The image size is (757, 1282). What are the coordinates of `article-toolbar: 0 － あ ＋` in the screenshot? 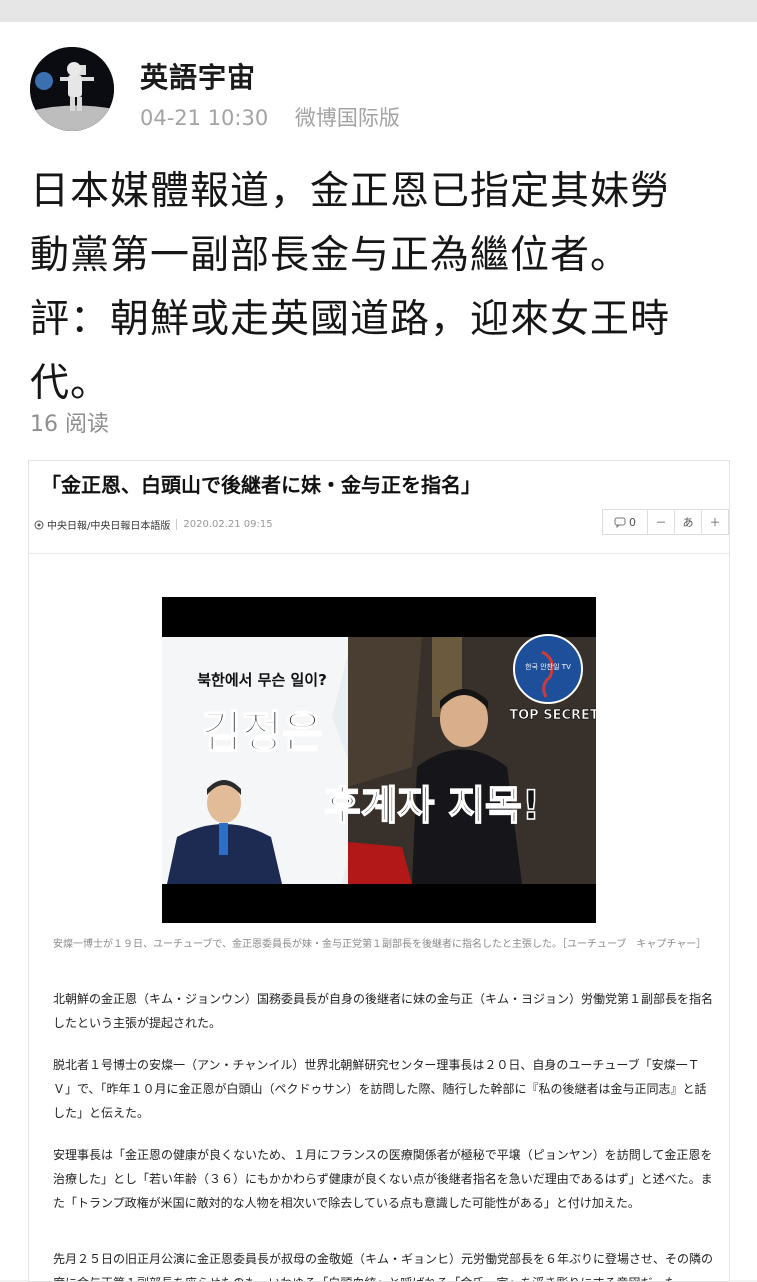 It's located at (665, 522).